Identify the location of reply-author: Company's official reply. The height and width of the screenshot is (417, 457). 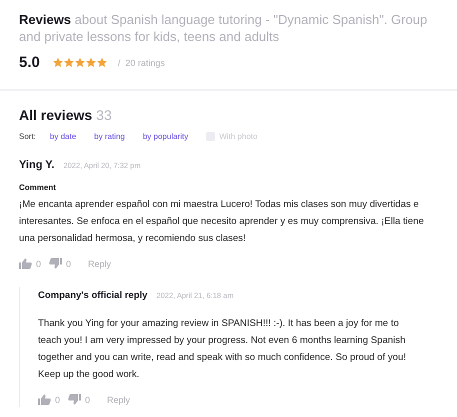
(93, 295).